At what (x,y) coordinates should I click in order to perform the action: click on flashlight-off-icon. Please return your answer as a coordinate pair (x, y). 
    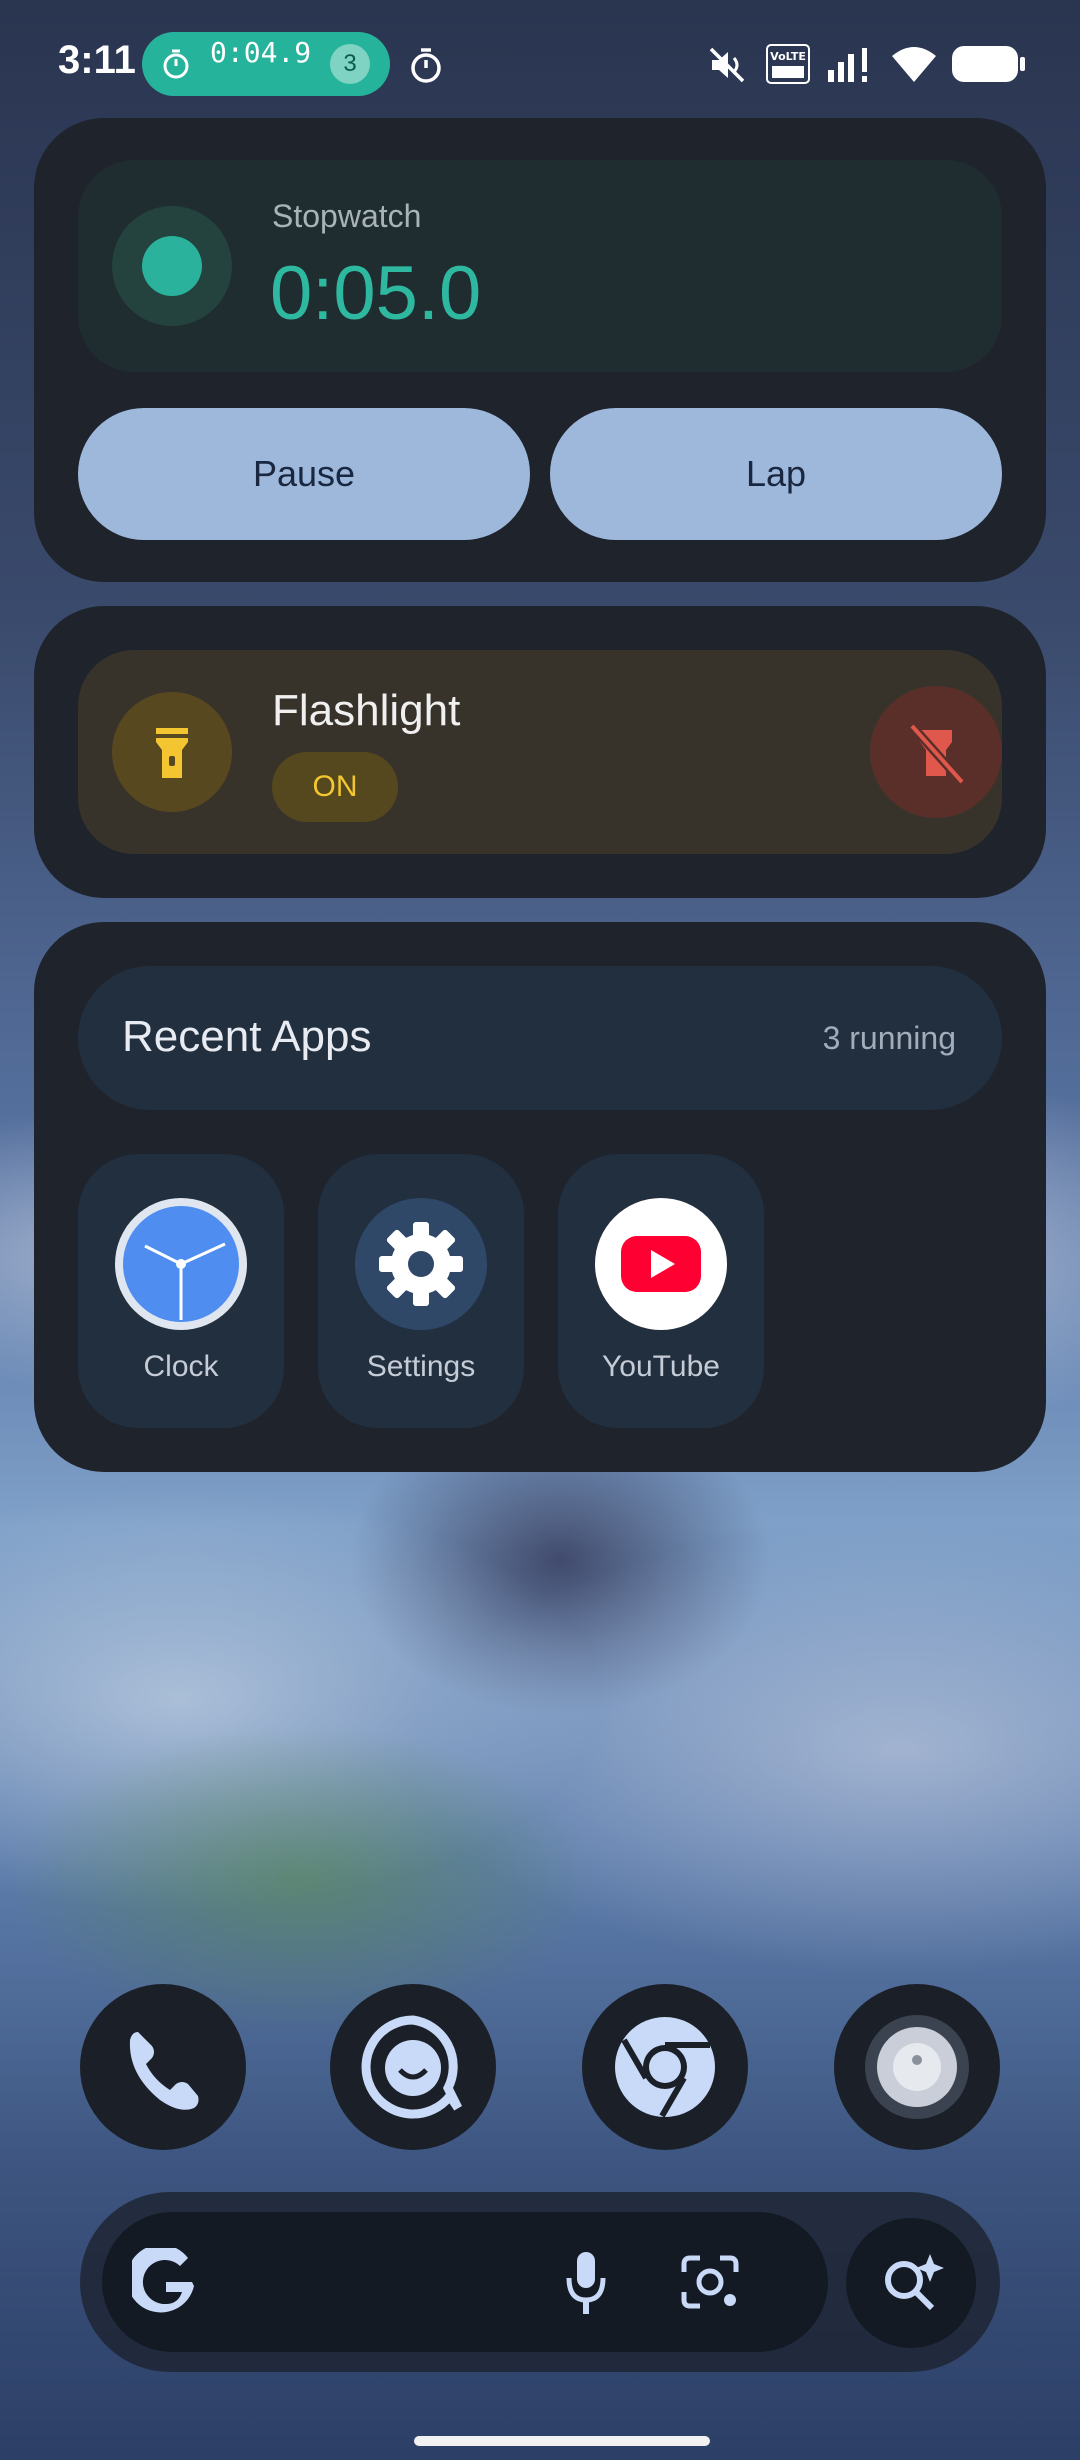
    Looking at the image, I should click on (937, 754).